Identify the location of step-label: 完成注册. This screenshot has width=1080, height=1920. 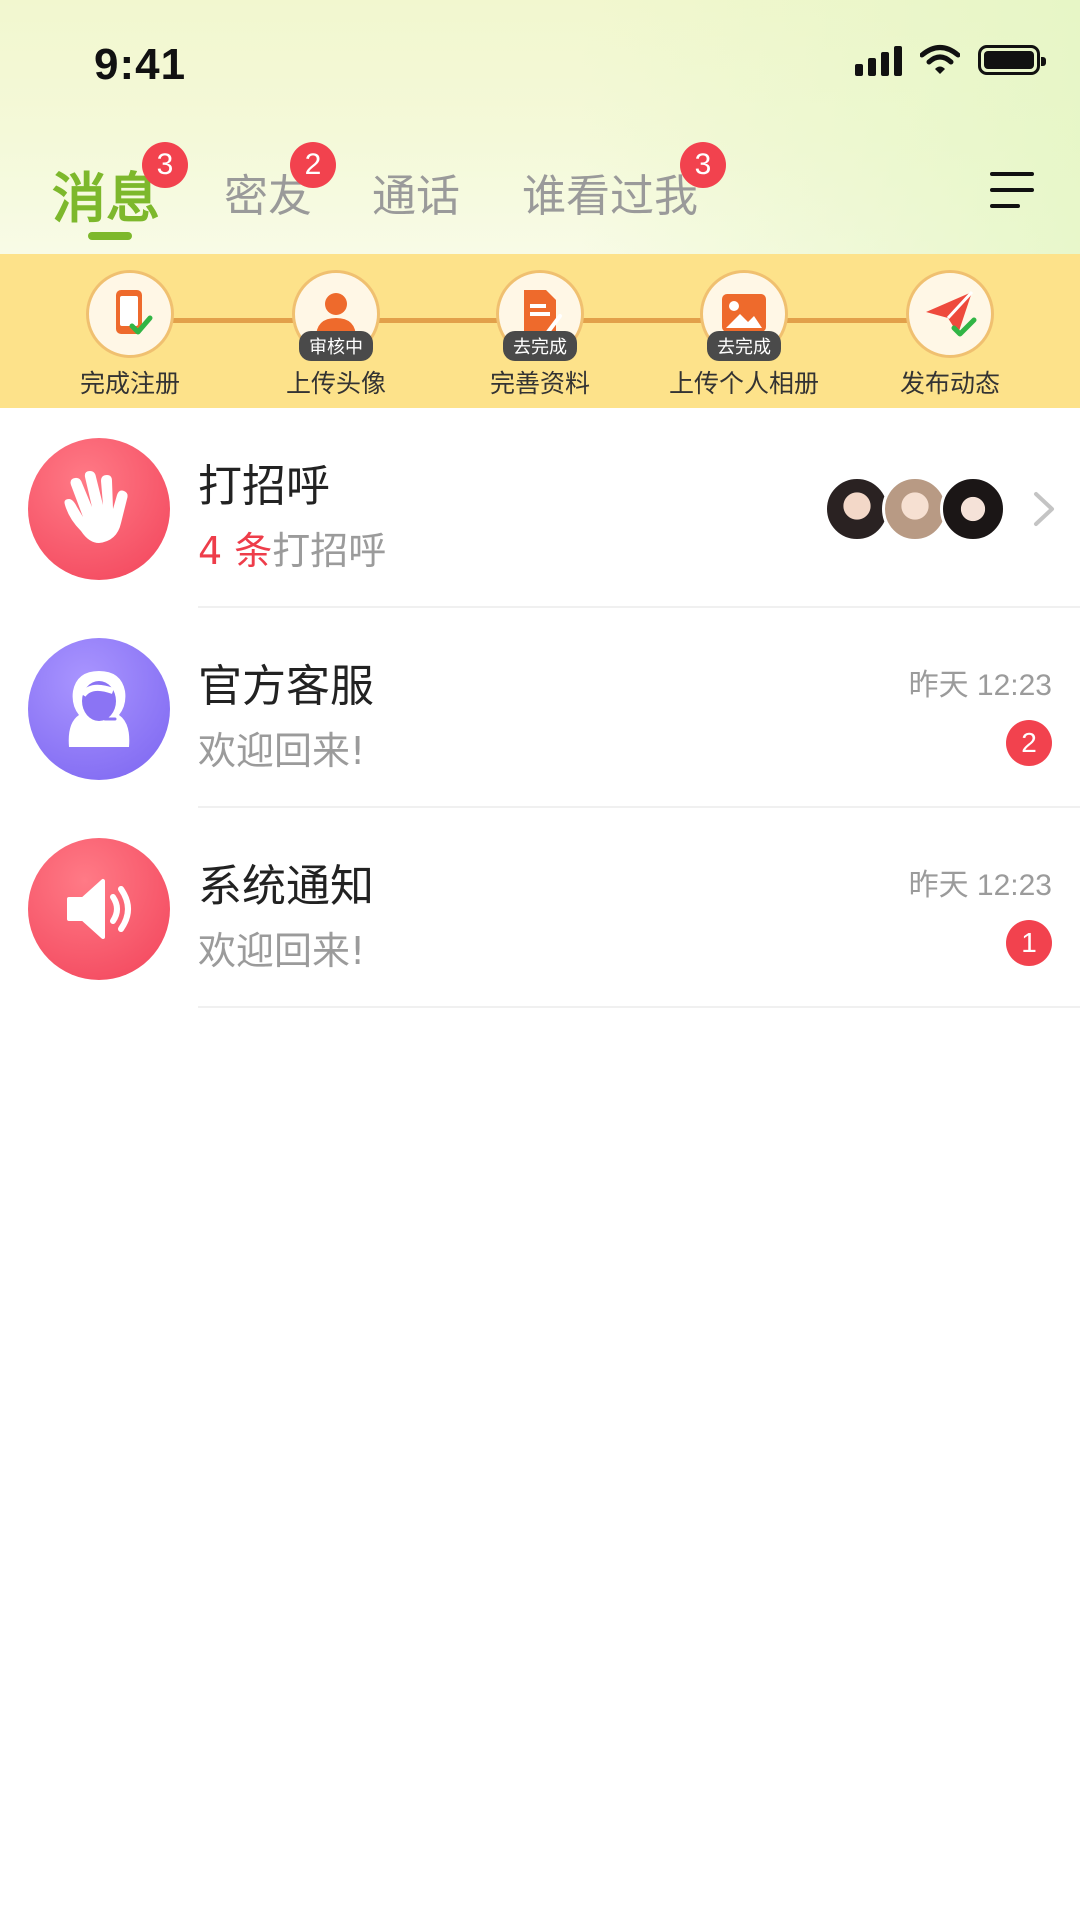
(129, 383).